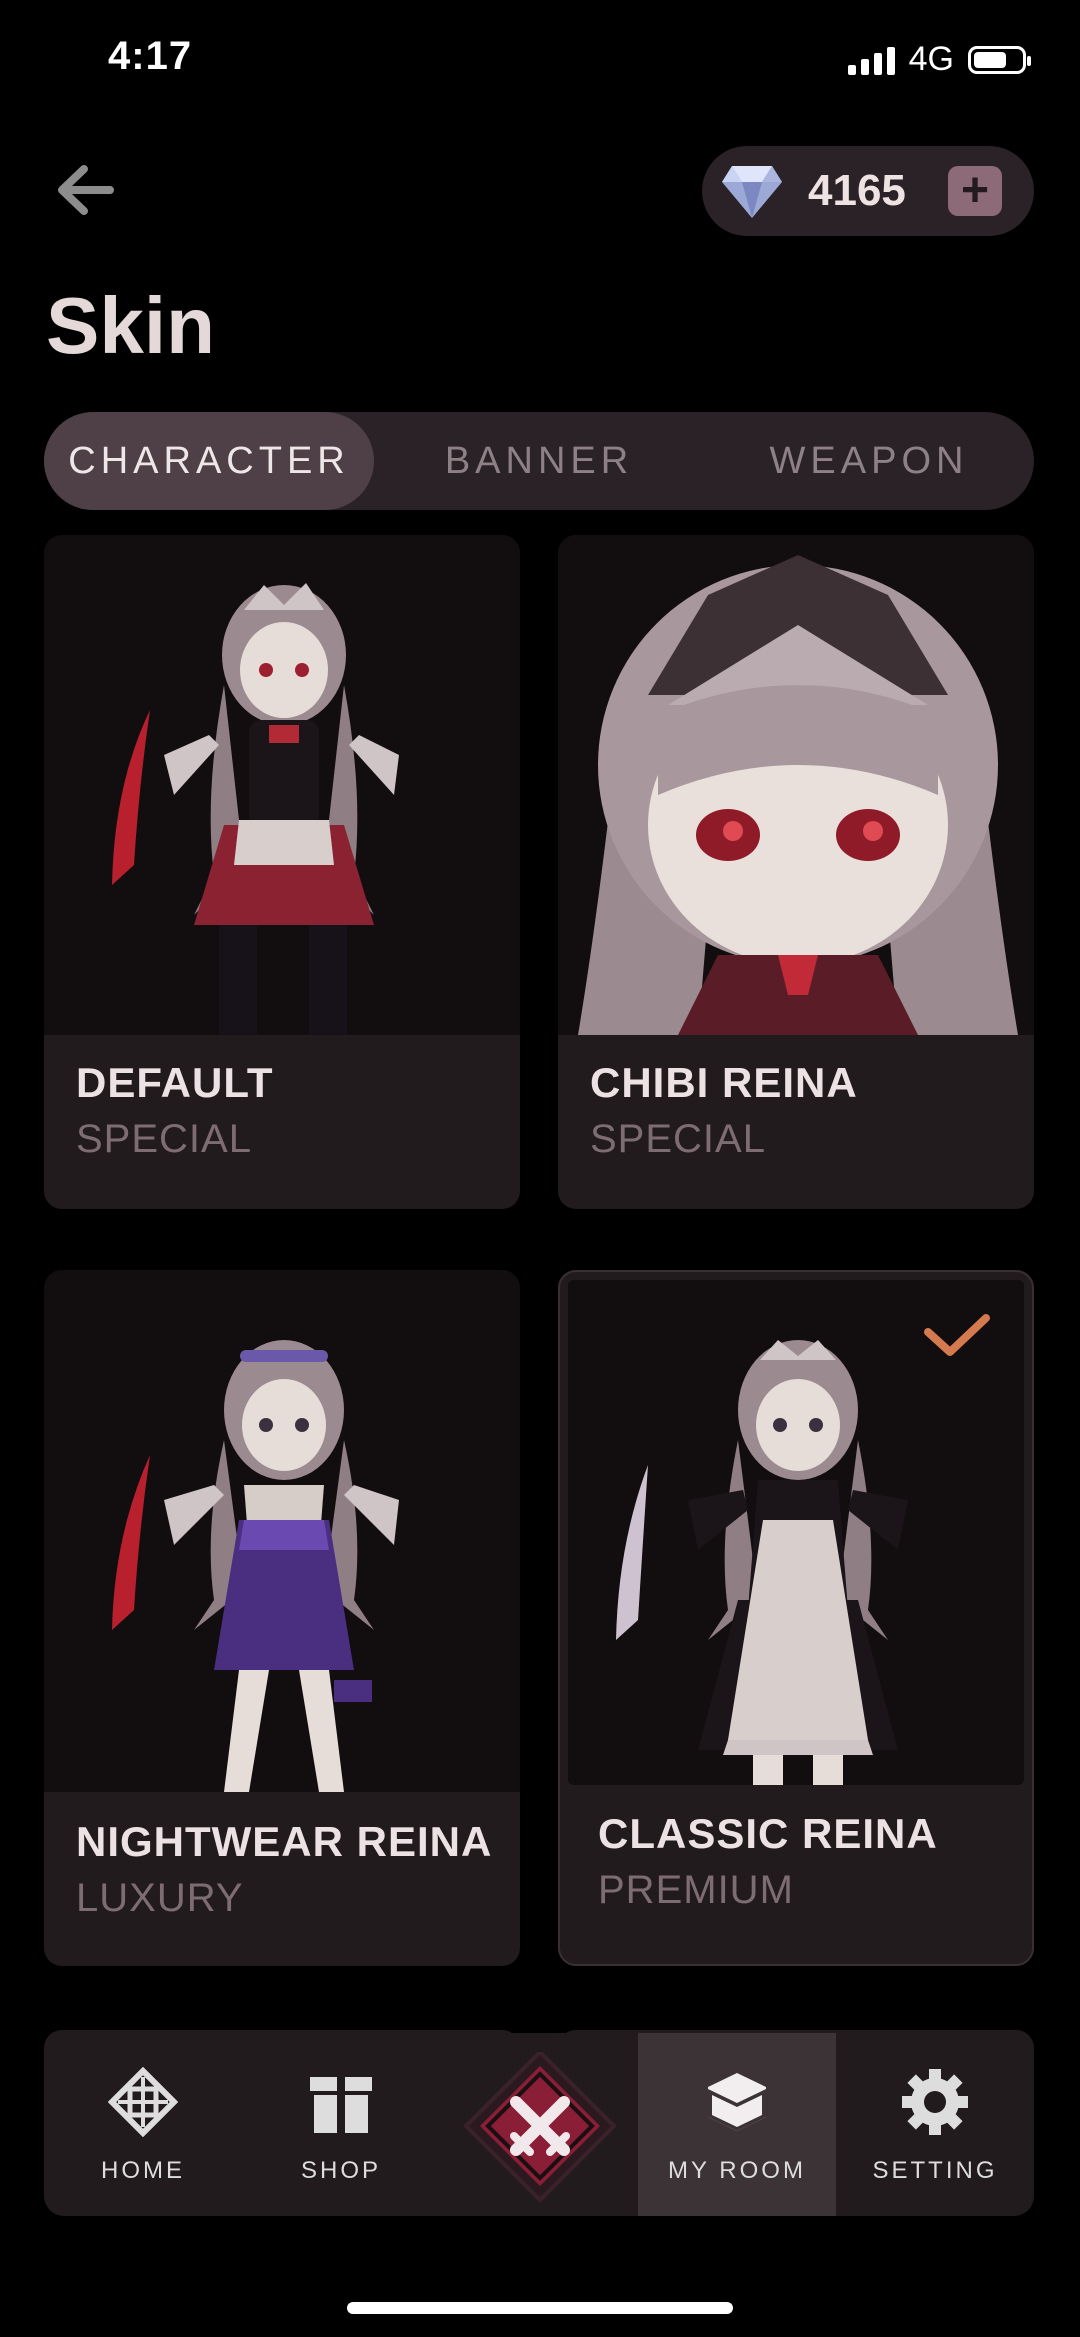 This screenshot has height=2337, width=1080. Describe the element at coordinates (282, 1531) in the screenshot. I see `skin-art-nightwear-reina` at that location.